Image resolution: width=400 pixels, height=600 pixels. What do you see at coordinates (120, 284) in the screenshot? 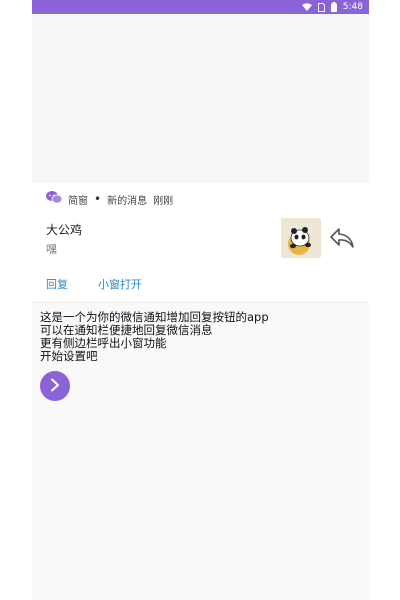
I see `open-small-window-action: 小窗打开` at bounding box center [120, 284].